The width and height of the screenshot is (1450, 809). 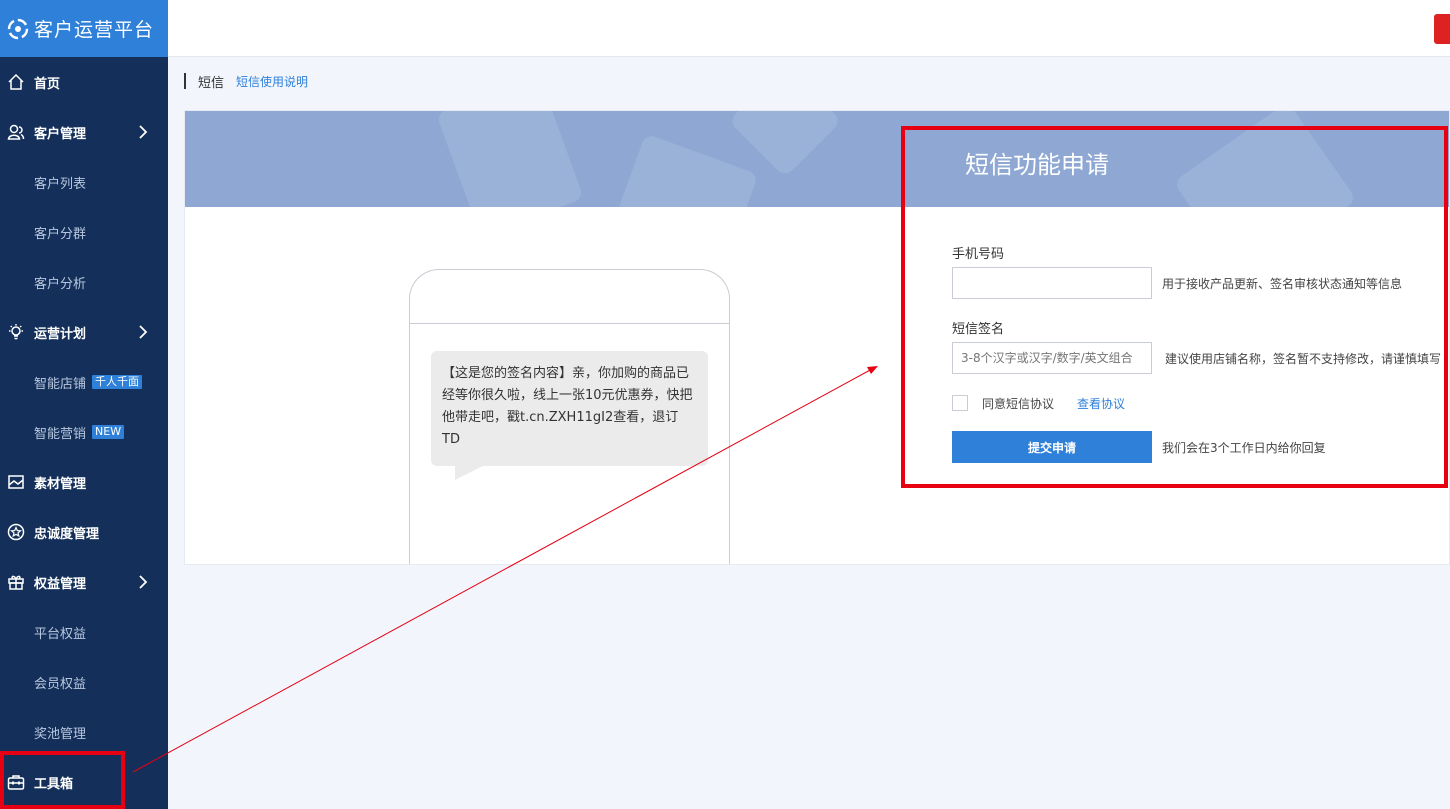 What do you see at coordinates (94, 30) in the screenshot?
I see `app-title: 客户运营平台` at bounding box center [94, 30].